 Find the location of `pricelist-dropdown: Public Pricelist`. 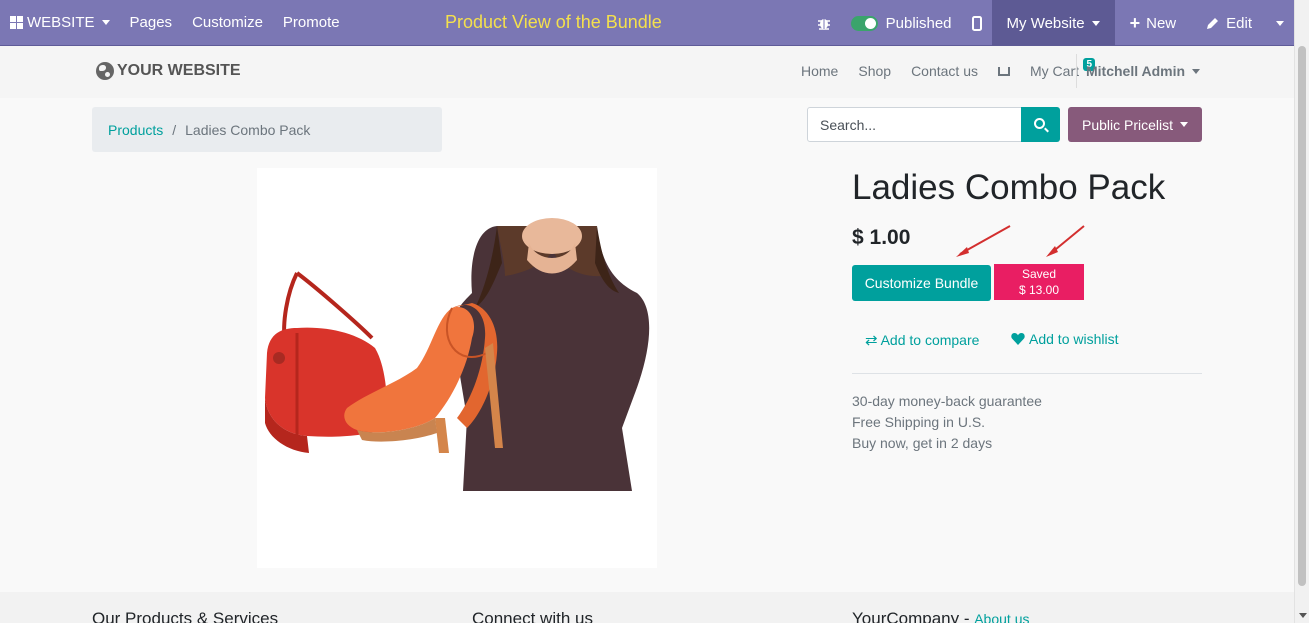

pricelist-dropdown: Public Pricelist is located at coordinates (1135, 124).